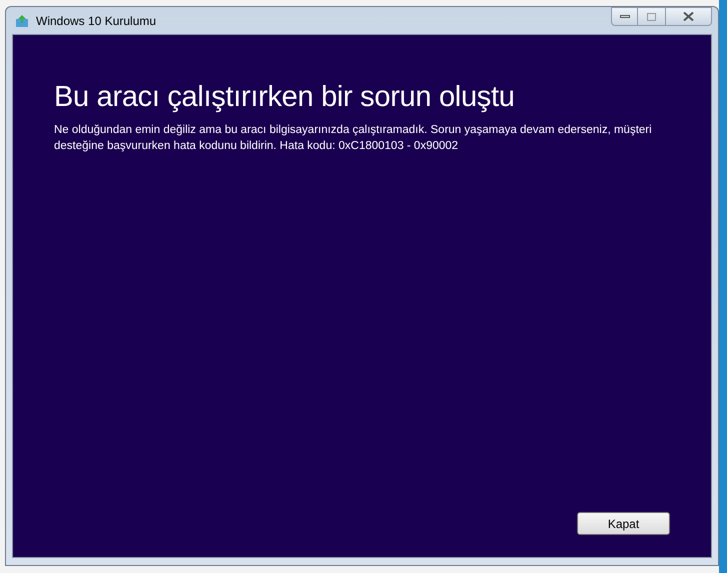 The height and width of the screenshot is (573, 727). Describe the element at coordinates (285, 97) in the screenshot. I see `error-heading: Bu aracı çalıştırırken bir sorun oluştu` at that location.